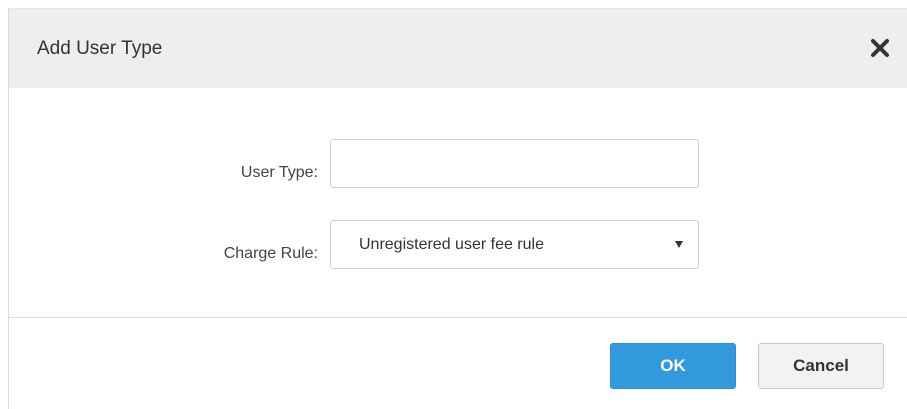  What do you see at coordinates (451, 244) in the screenshot?
I see `charge-rule-selected-value: Unregistered user fee rule` at bounding box center [451, 244].